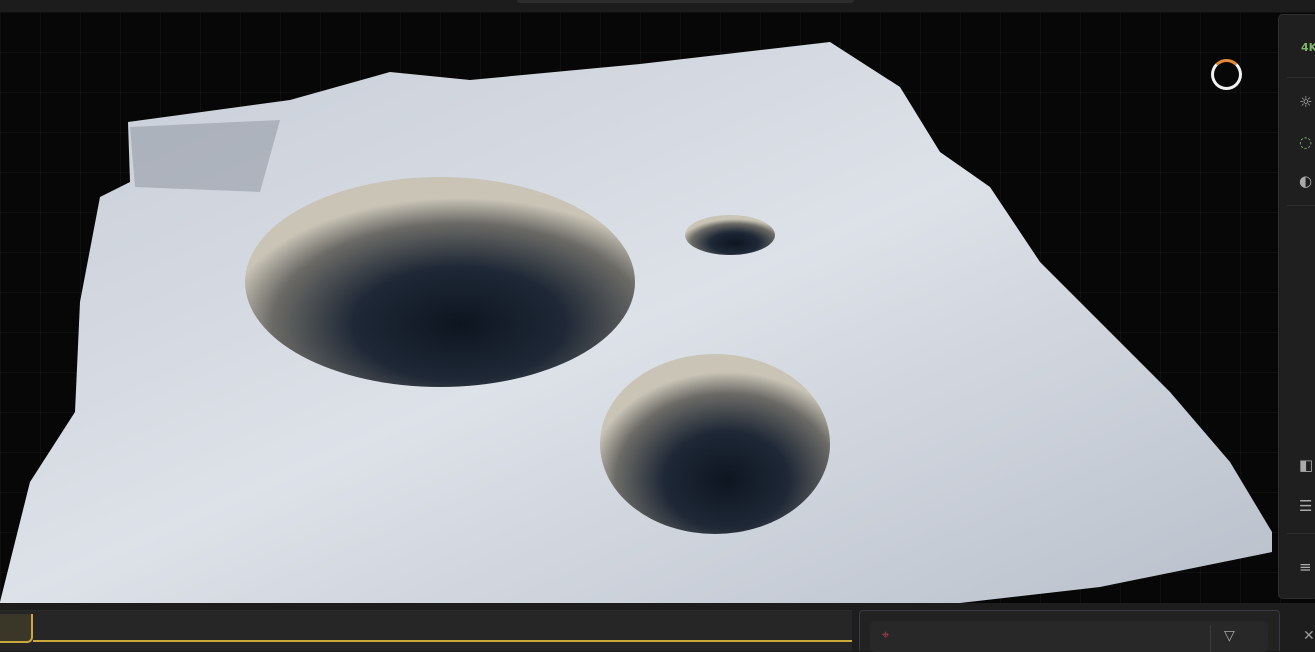 The image size is (1315, 652). What do you see at coordinates (1307, 465) in the screenshot?
I see `split-view-icon: ◧` at bounding box center [1307, 465].